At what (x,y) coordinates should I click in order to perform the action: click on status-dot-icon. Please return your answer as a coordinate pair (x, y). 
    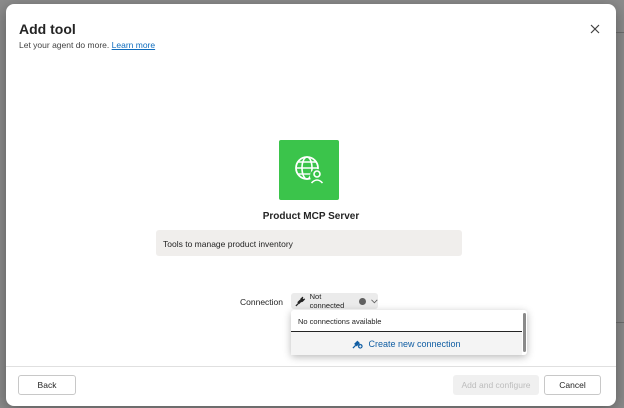
    Looking at the image, I should click on (363, 301).